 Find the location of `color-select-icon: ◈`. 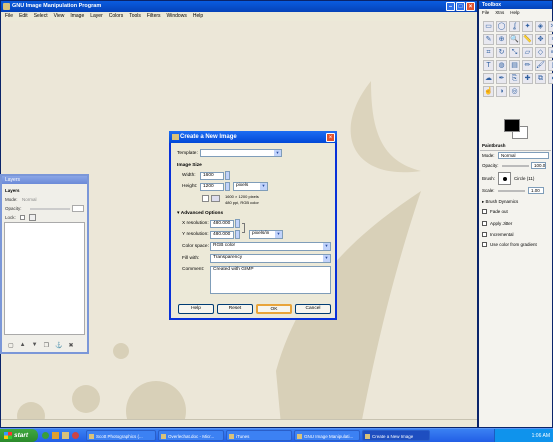

color-select-icon: ◈ is located at coordinates (540, 26).